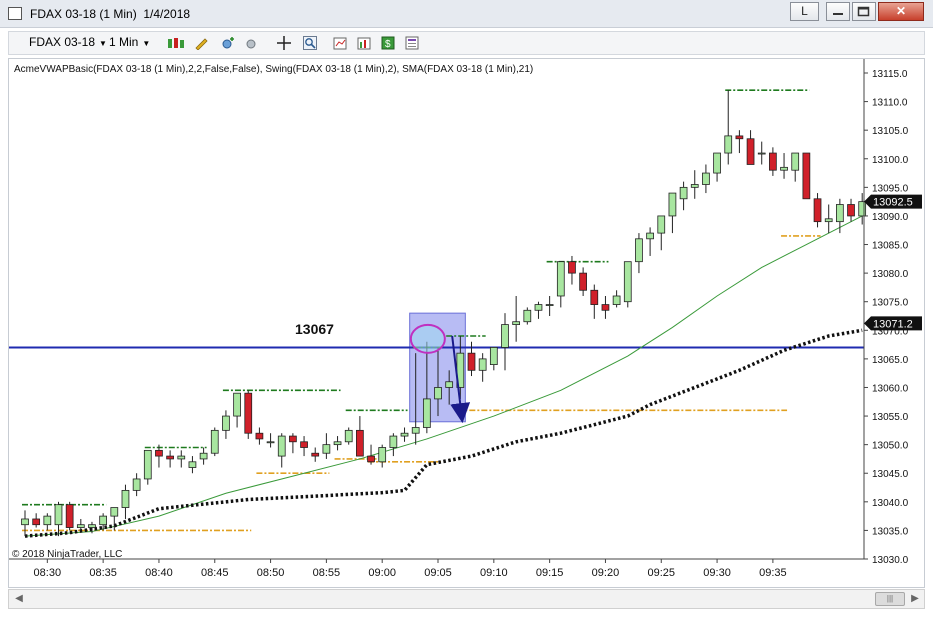 This screenshot has height=618, width=933. What do you see at coordinates (661, 573) in the screenshot?
I see `time-tick-label: 09:25` at bounding box center [661, 573].